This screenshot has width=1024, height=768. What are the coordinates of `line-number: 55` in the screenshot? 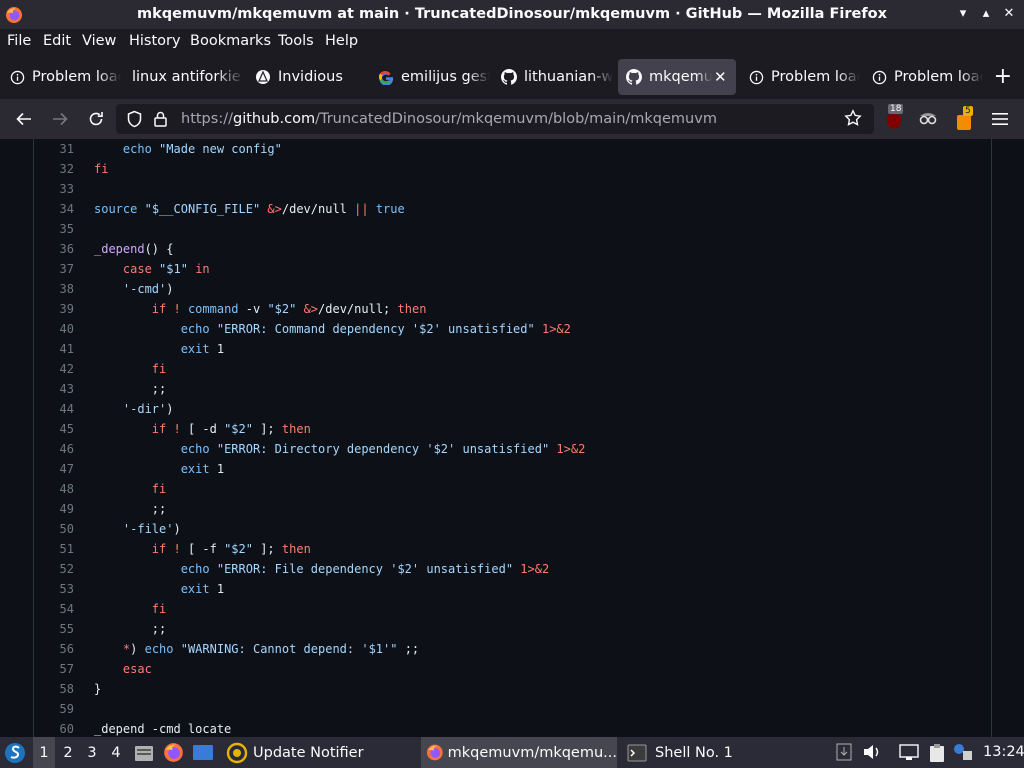 It's located at (54, 629).